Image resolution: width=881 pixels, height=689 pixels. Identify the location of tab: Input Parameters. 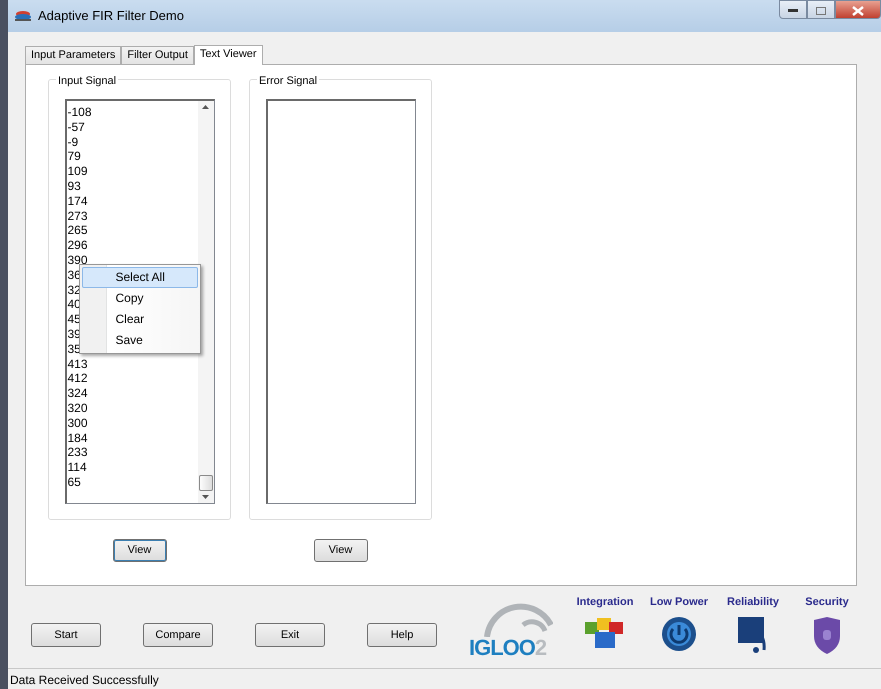
(73, 55).